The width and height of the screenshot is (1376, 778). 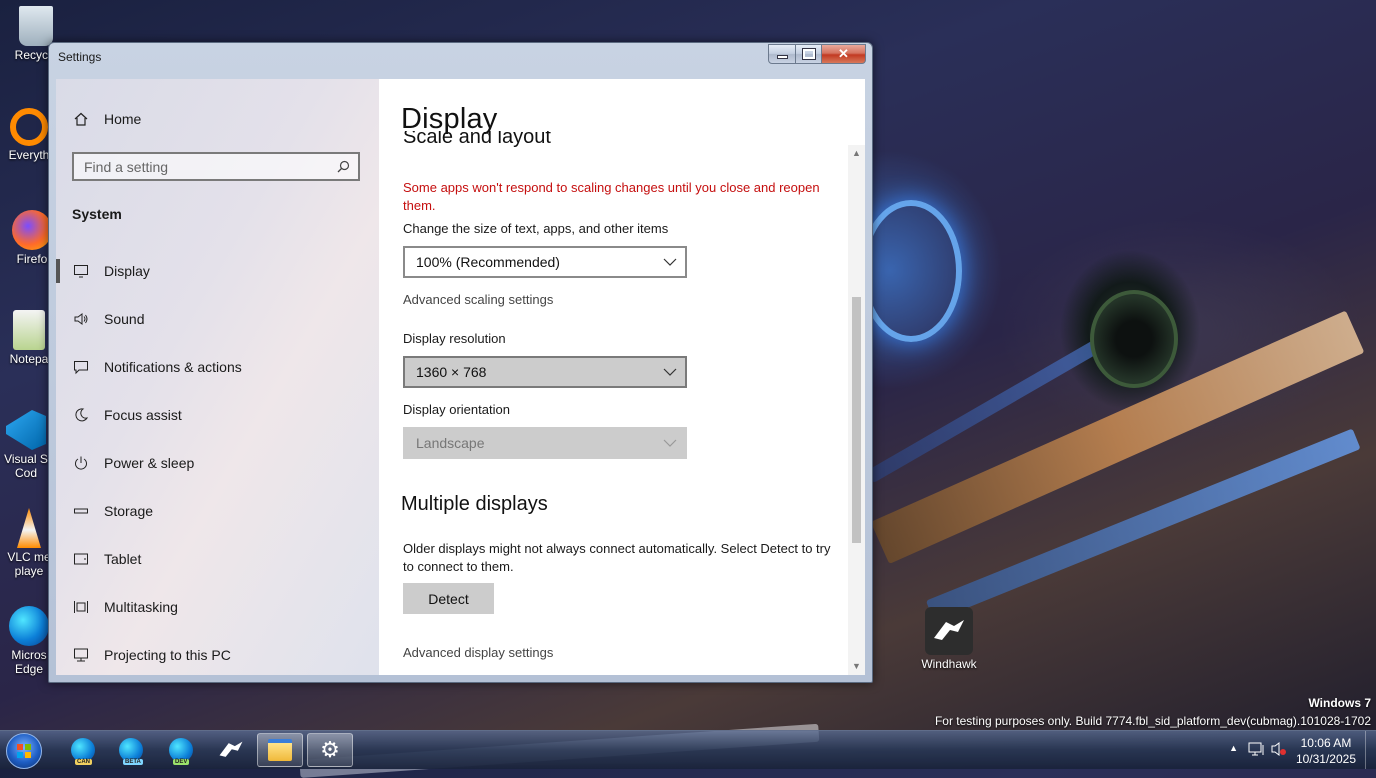 What do you see at coordinates (949, 664) in the screenshot?
I see `desktop-icon-label: Windhawk` at bounding box center [949, 664].